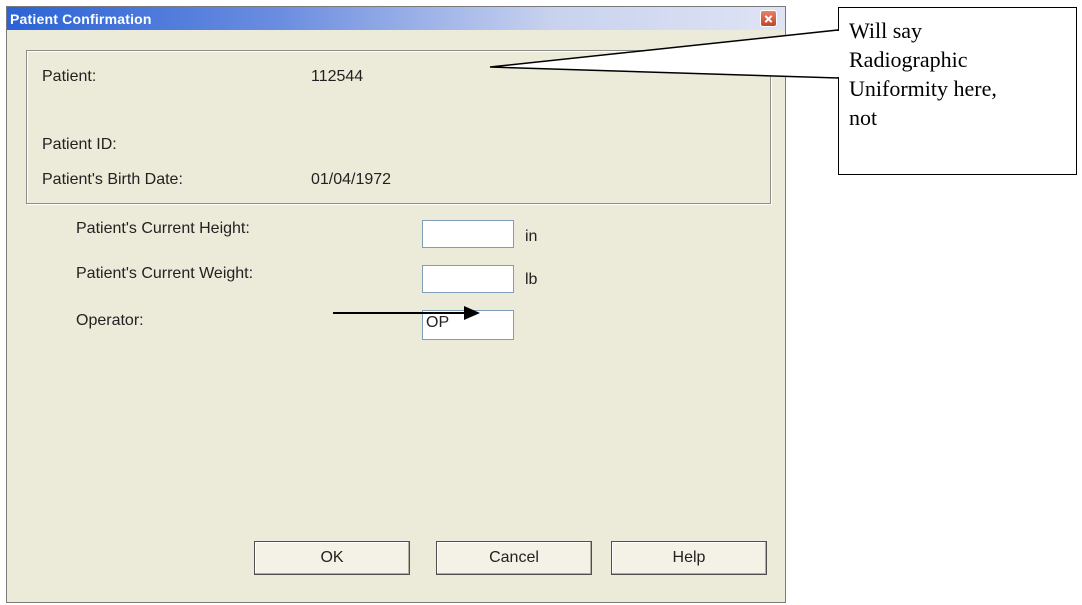 The height and width of the screenshot is (605, 1082). What do you see at coordinates (472, 313) in the screenshot?
I see `arrow-head-icon` at bounding box center [472, 313].